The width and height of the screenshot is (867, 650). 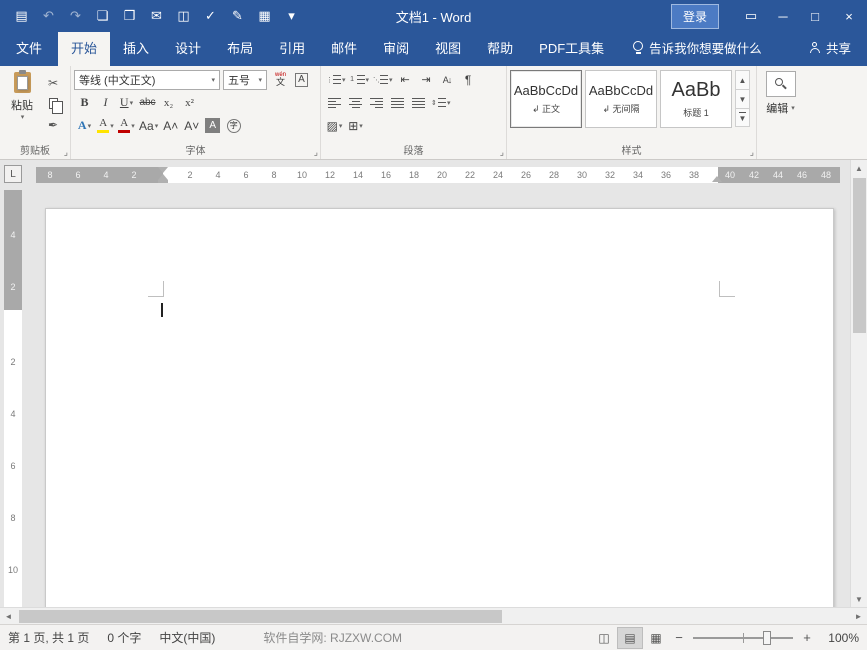 What do you see at coordinates (815, 16) in the screenshot?
I see `maximize-button: □` at bounding box center [815, 16].